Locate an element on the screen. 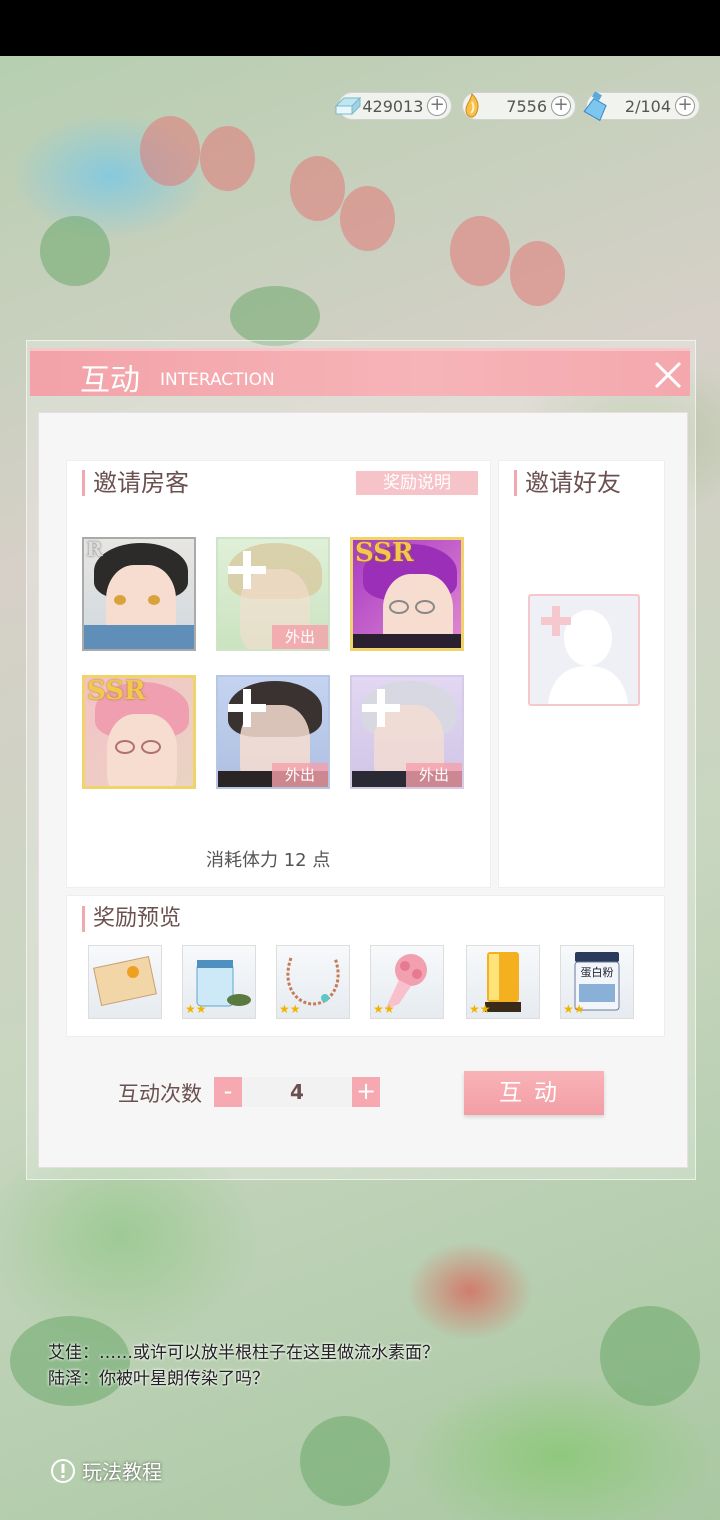 Image resolution: width=720 pixels, height=1520 pixels. reward-item-protein-powder: 蛋白粉 ★★ is located at coordinates (597, 982).